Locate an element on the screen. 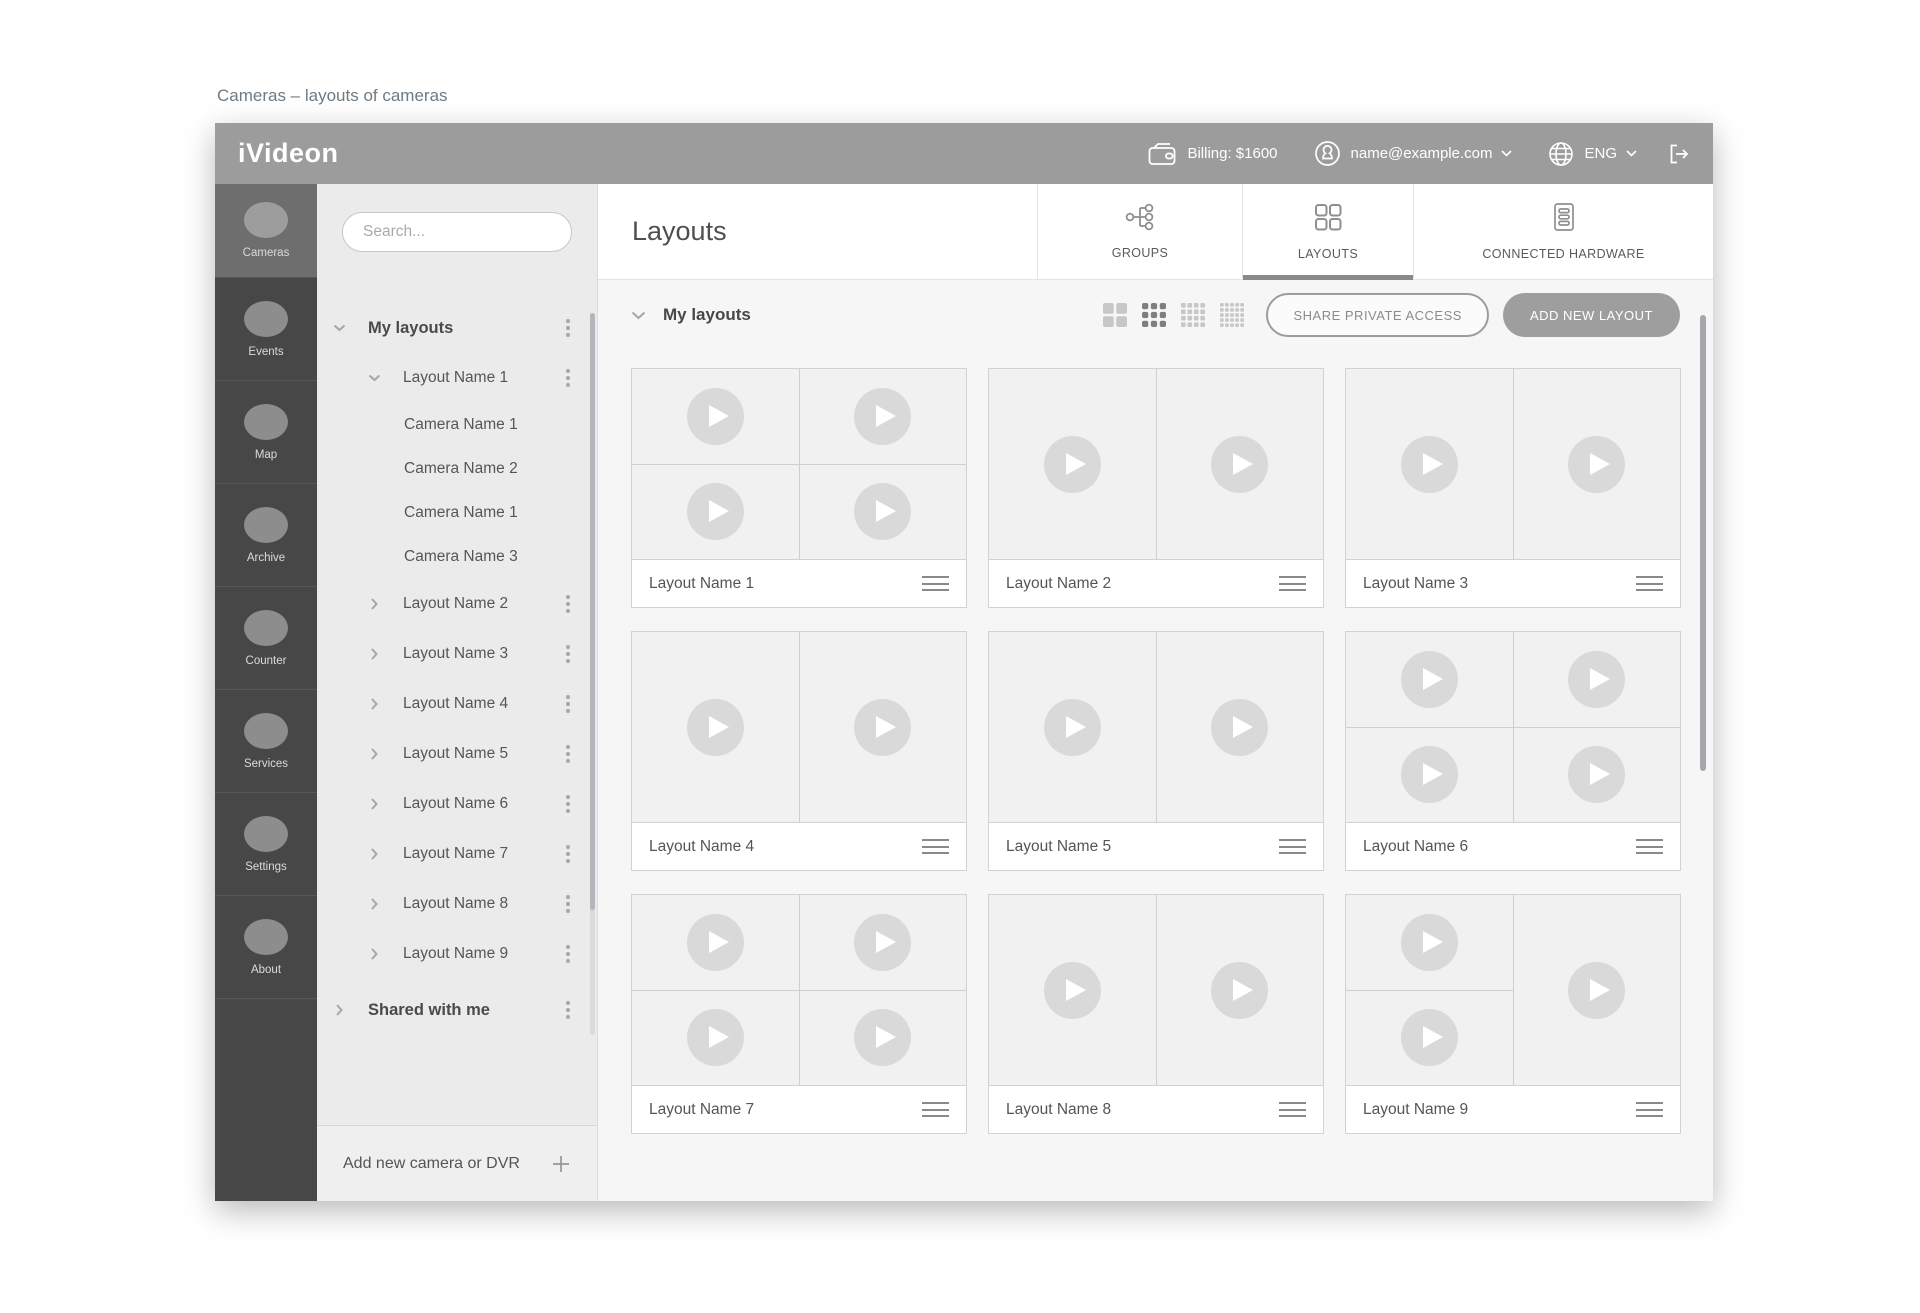 The height and width of the screenshot is (1313, 1920). tree-item-shared-with-me: Shared with me is located at coordinates (457, 1010).